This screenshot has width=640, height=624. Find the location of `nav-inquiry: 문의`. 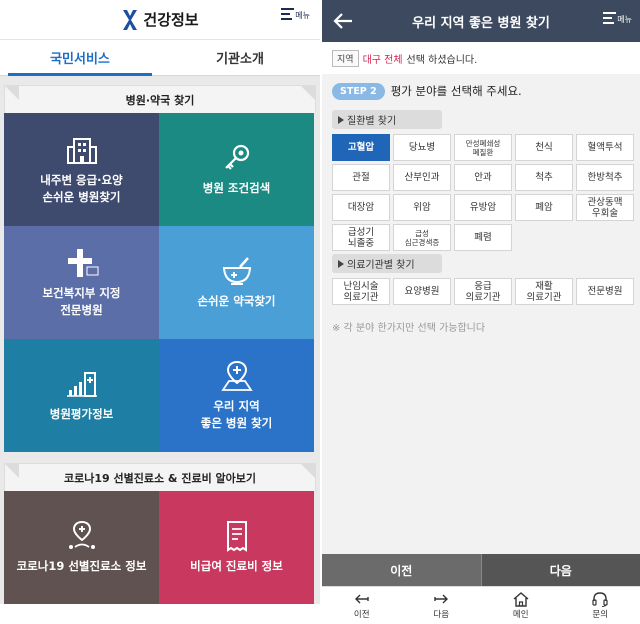

nav-inquiry: 문의 is located at coordinates (600, 605).